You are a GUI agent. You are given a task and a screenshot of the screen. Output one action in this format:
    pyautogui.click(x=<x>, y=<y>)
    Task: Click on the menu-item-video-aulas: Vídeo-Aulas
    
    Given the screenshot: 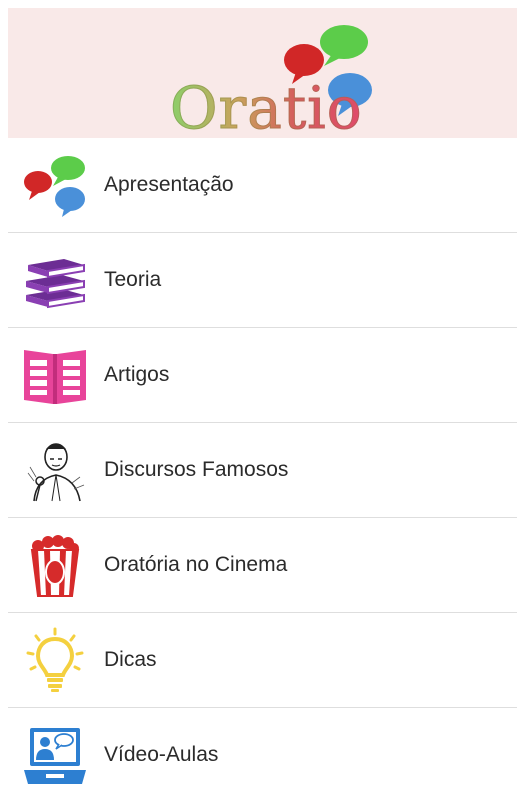 What is the action you would take?
    pyautogui.click(x=262, y=755)
    